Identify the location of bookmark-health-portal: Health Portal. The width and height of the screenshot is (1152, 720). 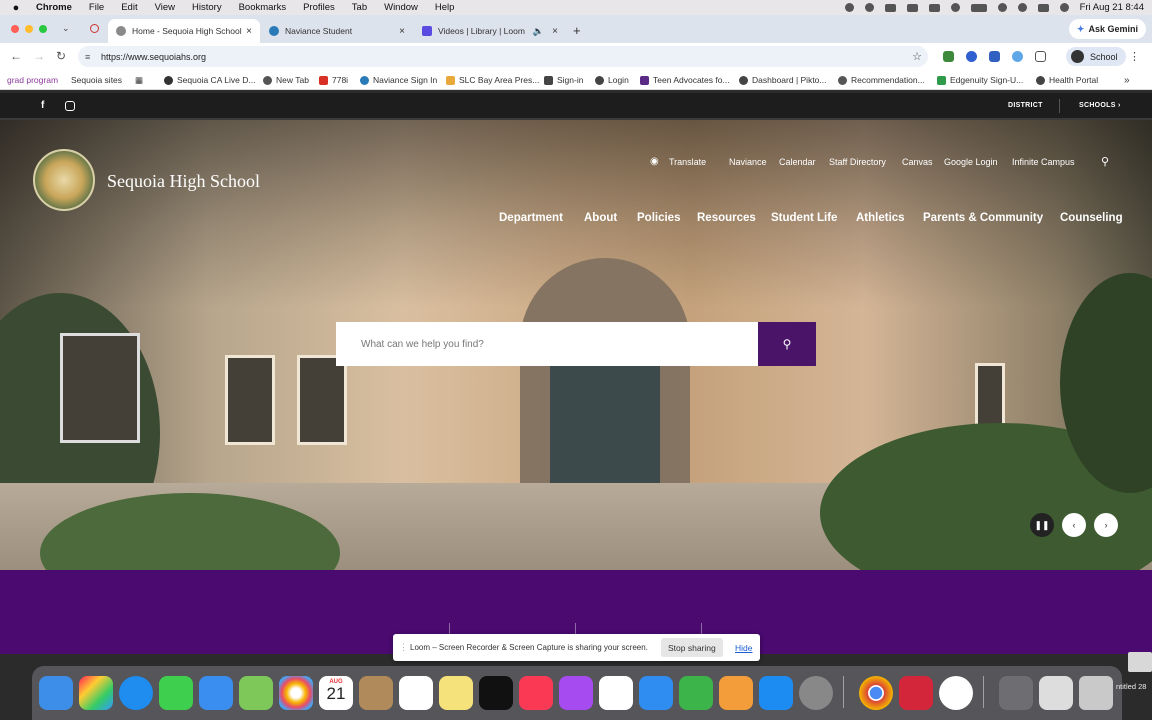
(1067, 80).